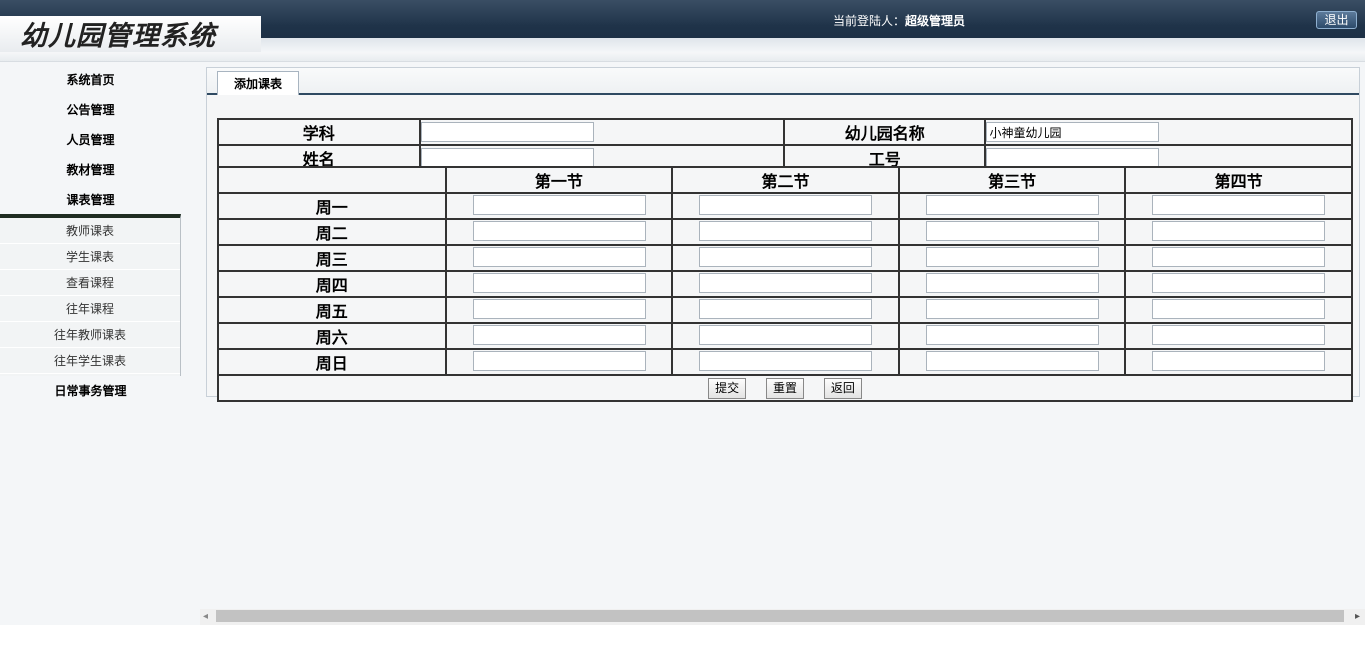  What do you see at coordinates (90, 335) in the screenshot?
I see `submenu-item-past-teacher-schedule: 往年教师课表` at bounding box center [90, 335].